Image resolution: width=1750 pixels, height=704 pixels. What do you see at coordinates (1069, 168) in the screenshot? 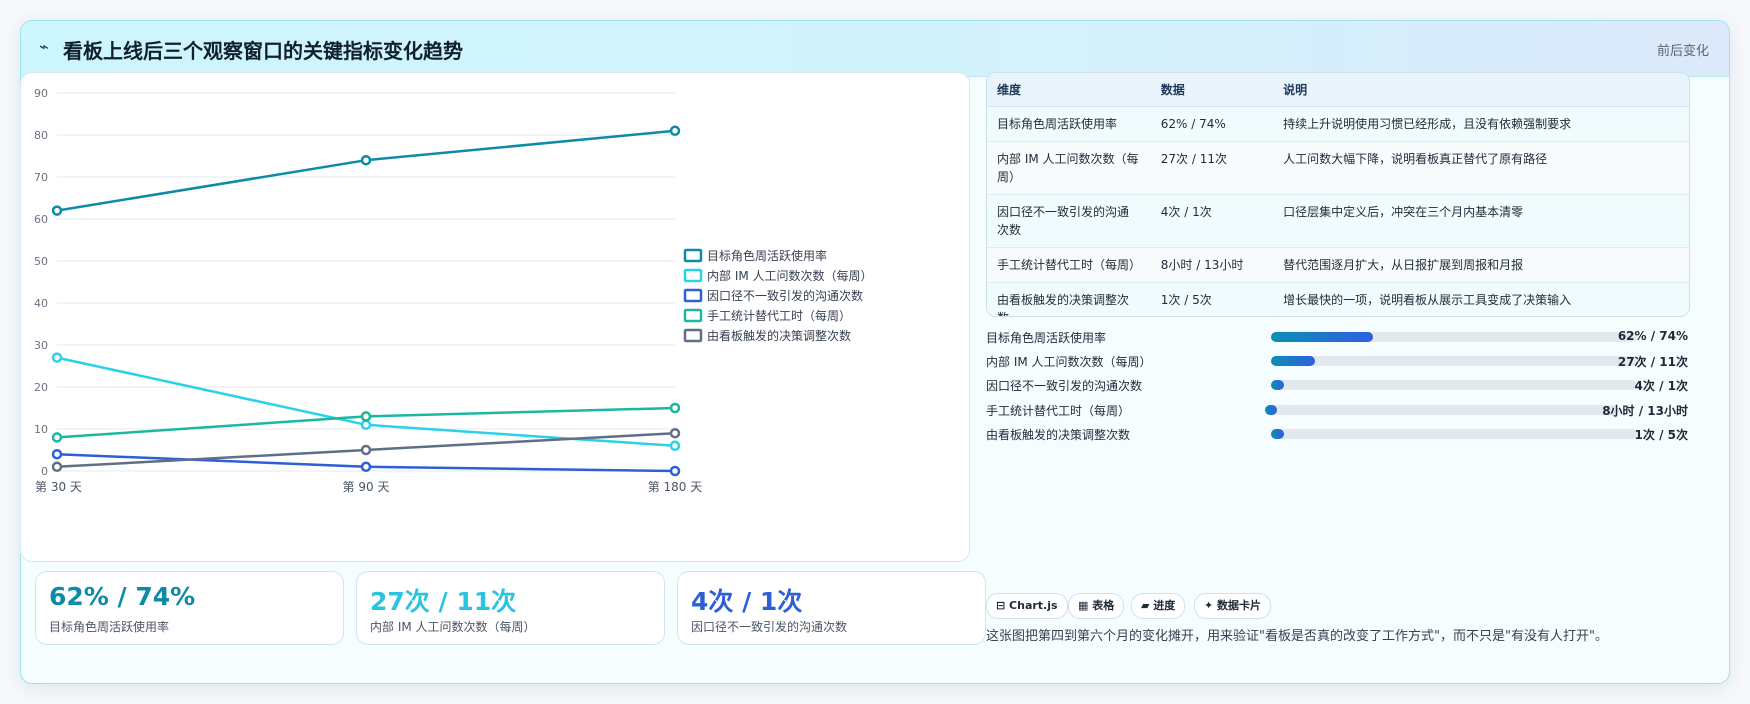
I see `table-cell: 内部 IM 人工问数次数（每周）` at bounding box center [1069, 168].